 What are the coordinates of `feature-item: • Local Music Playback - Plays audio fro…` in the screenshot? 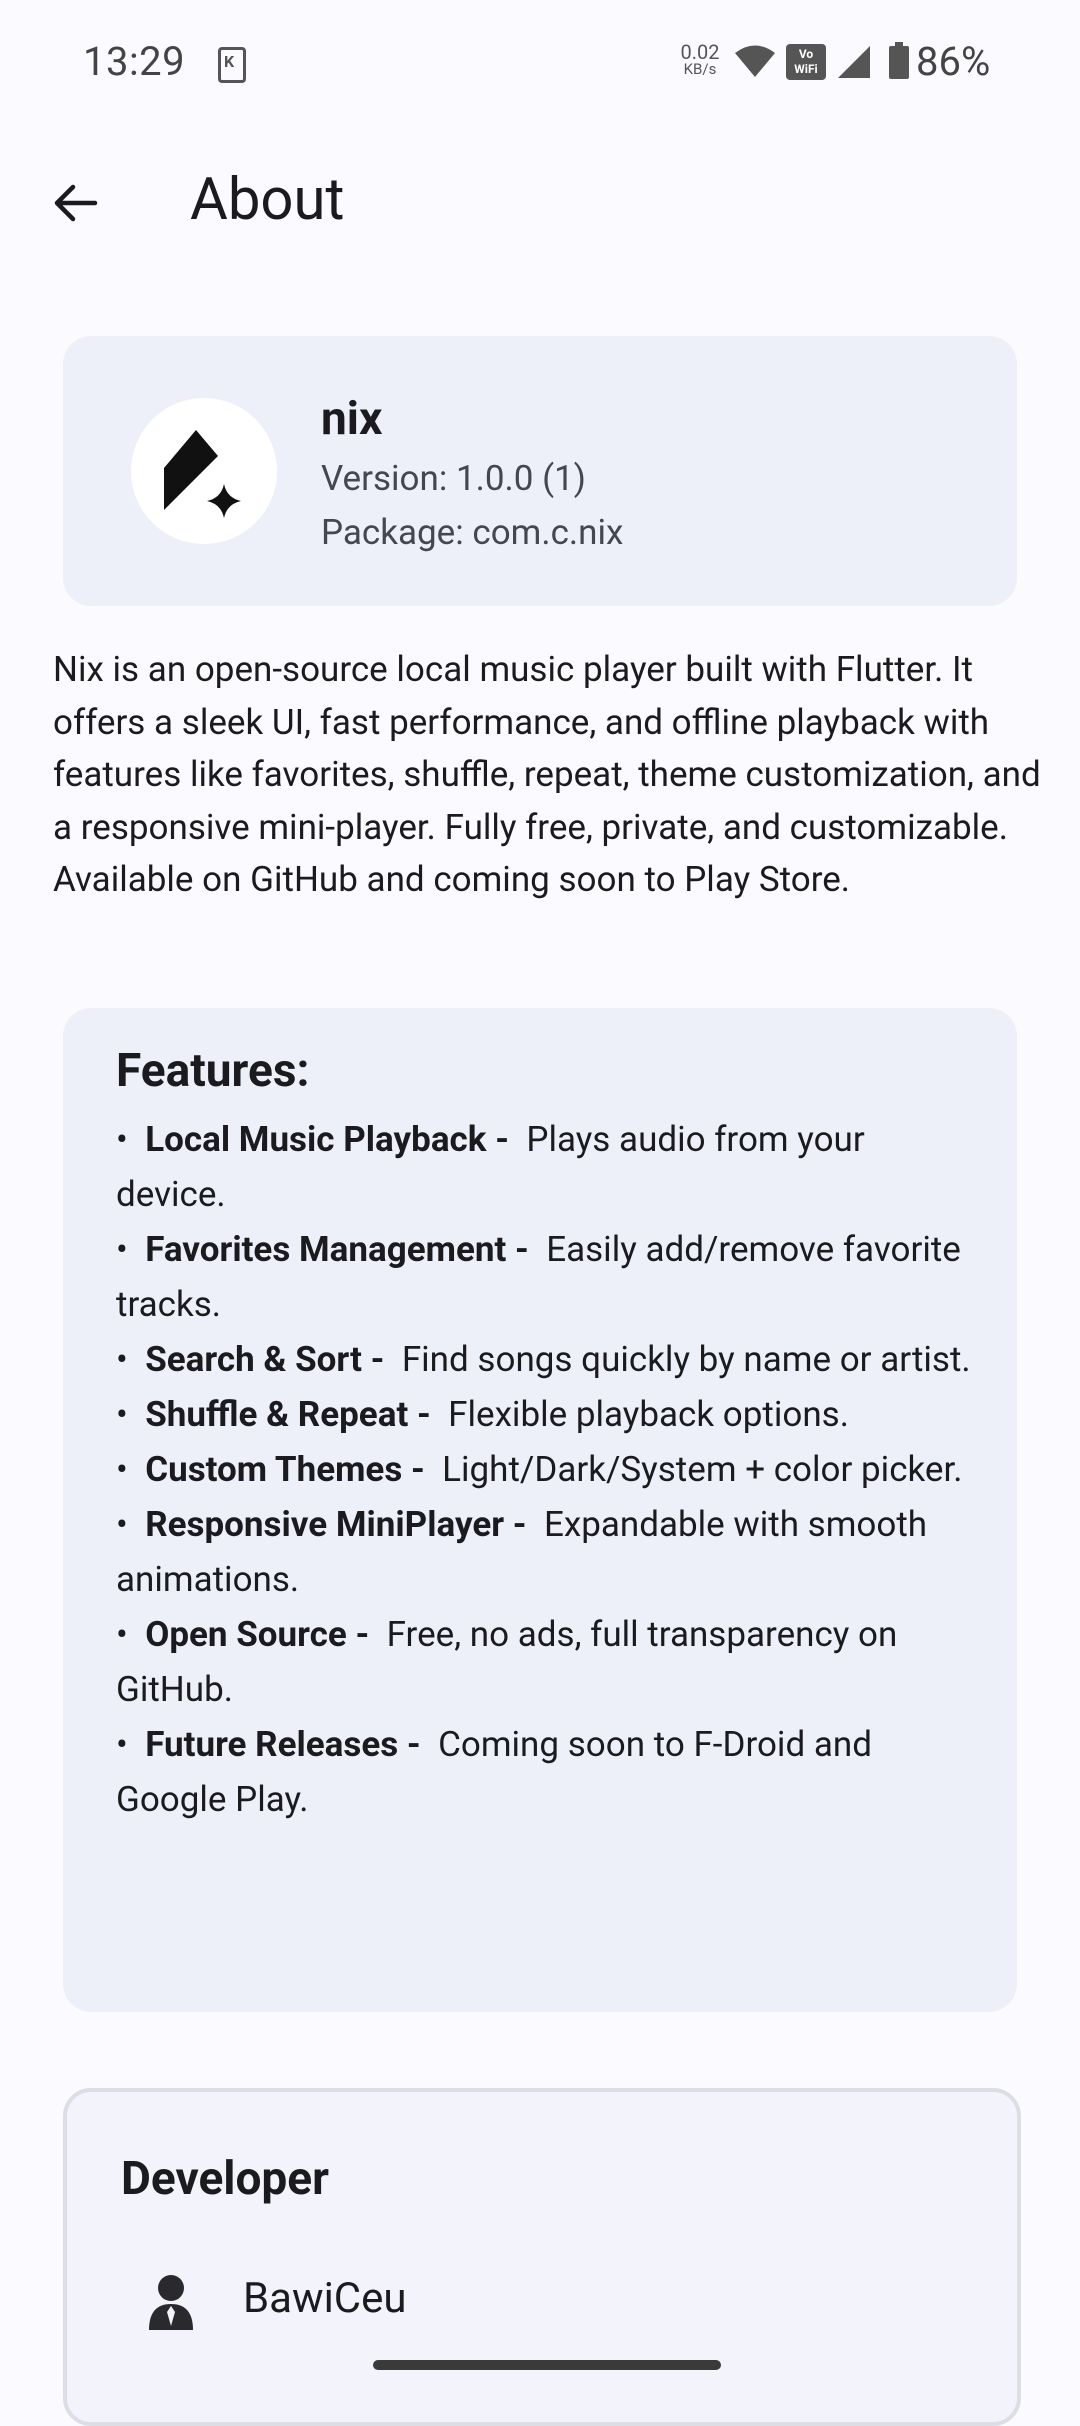 It's located at (490, 1167).